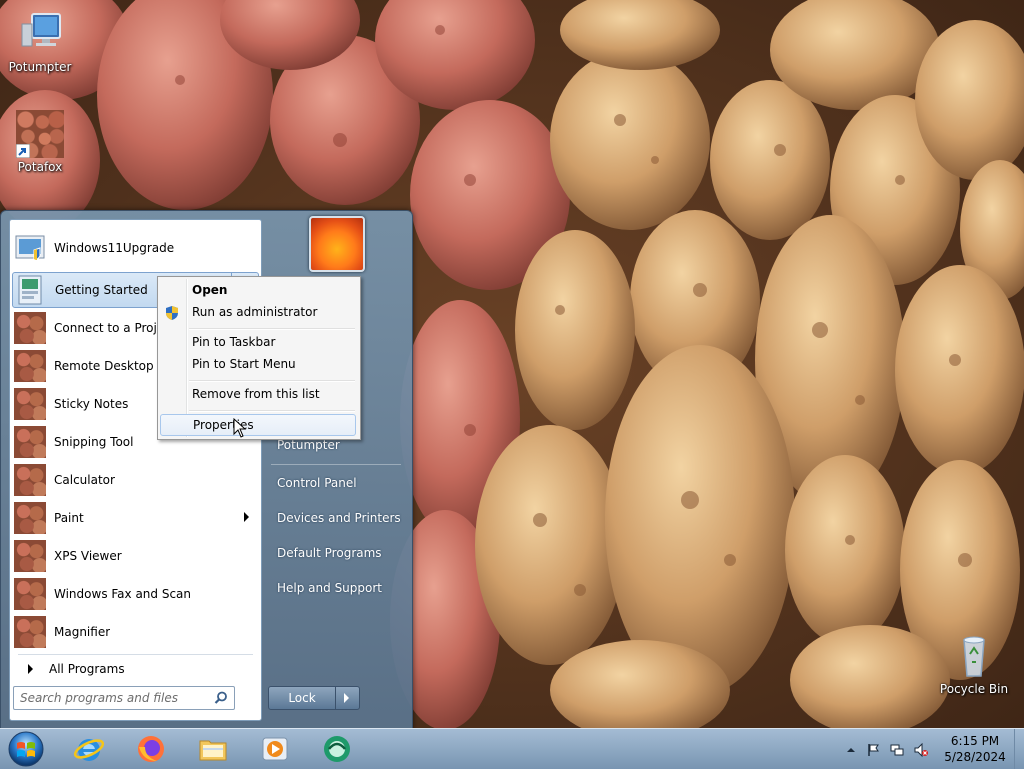  Describe the element at coordinates (84, 480) in the screenshot. I see `program-item-label: Calculator` at that location.